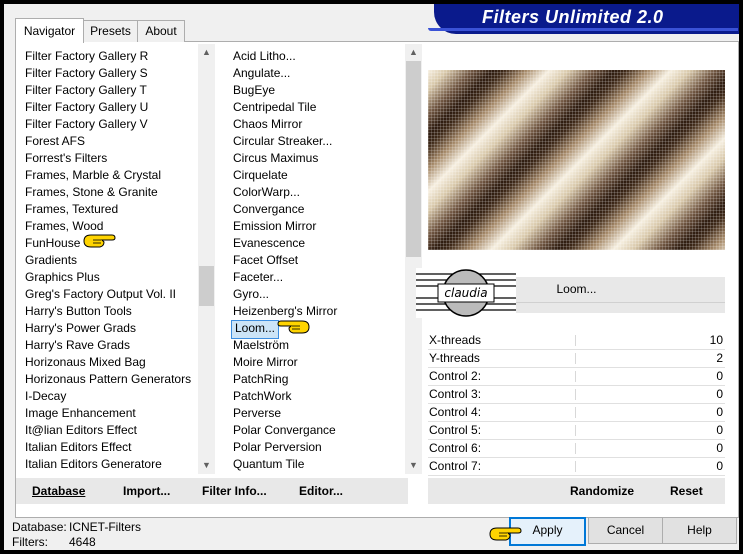 The width and height of the screenshot is (743, 554). I want to click on control-row: Control 3: 0, so click(576, 395).